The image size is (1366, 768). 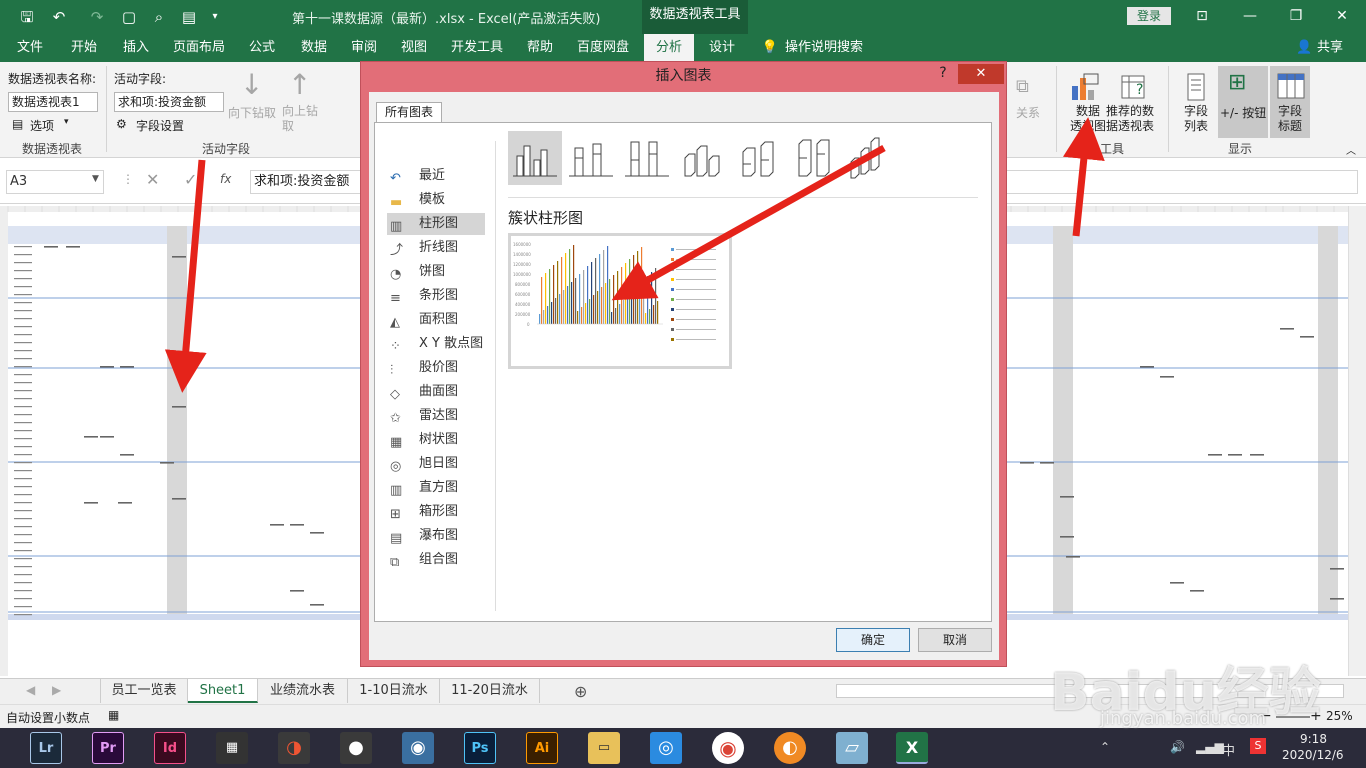 What do you see at coordinates (490, 691) in the screenshot?
I see `sheet-tab: 11-20日流水` at bounding box center [490, 691].